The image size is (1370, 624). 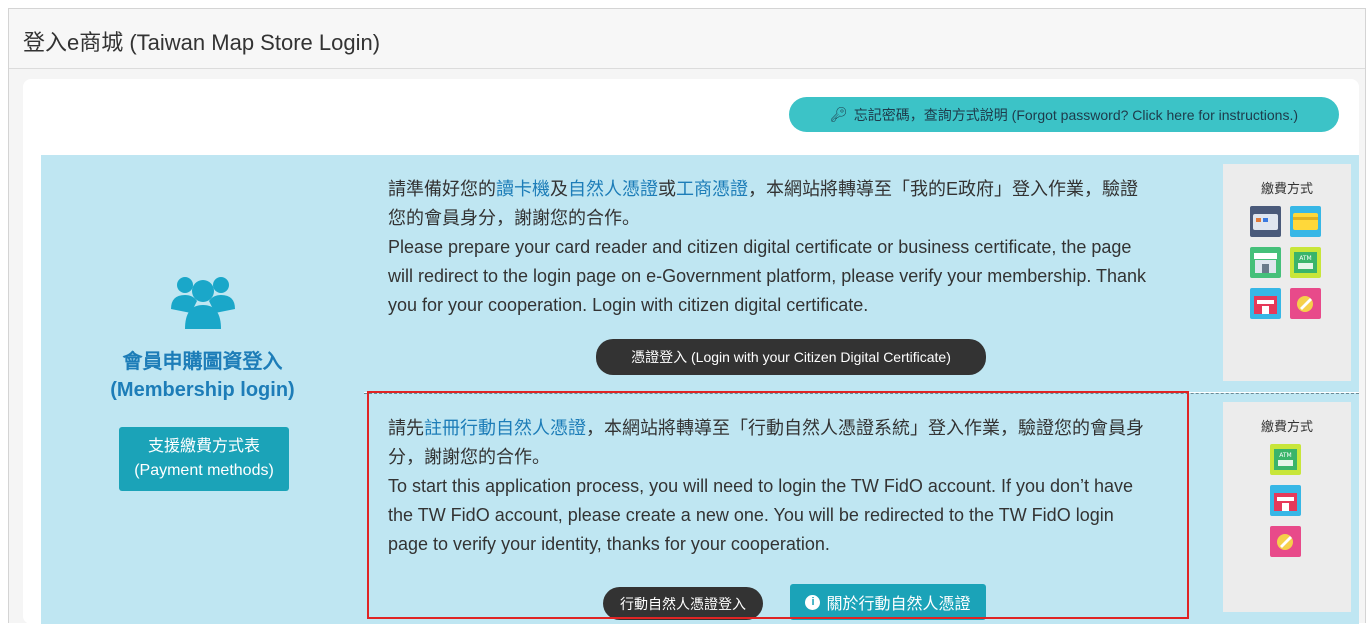 What do you see at coordinates (1287, 272) in the screenshot?
I see `payment-methods-box-1: 繳費方式 ATM` at bounding box center [1287, 272].